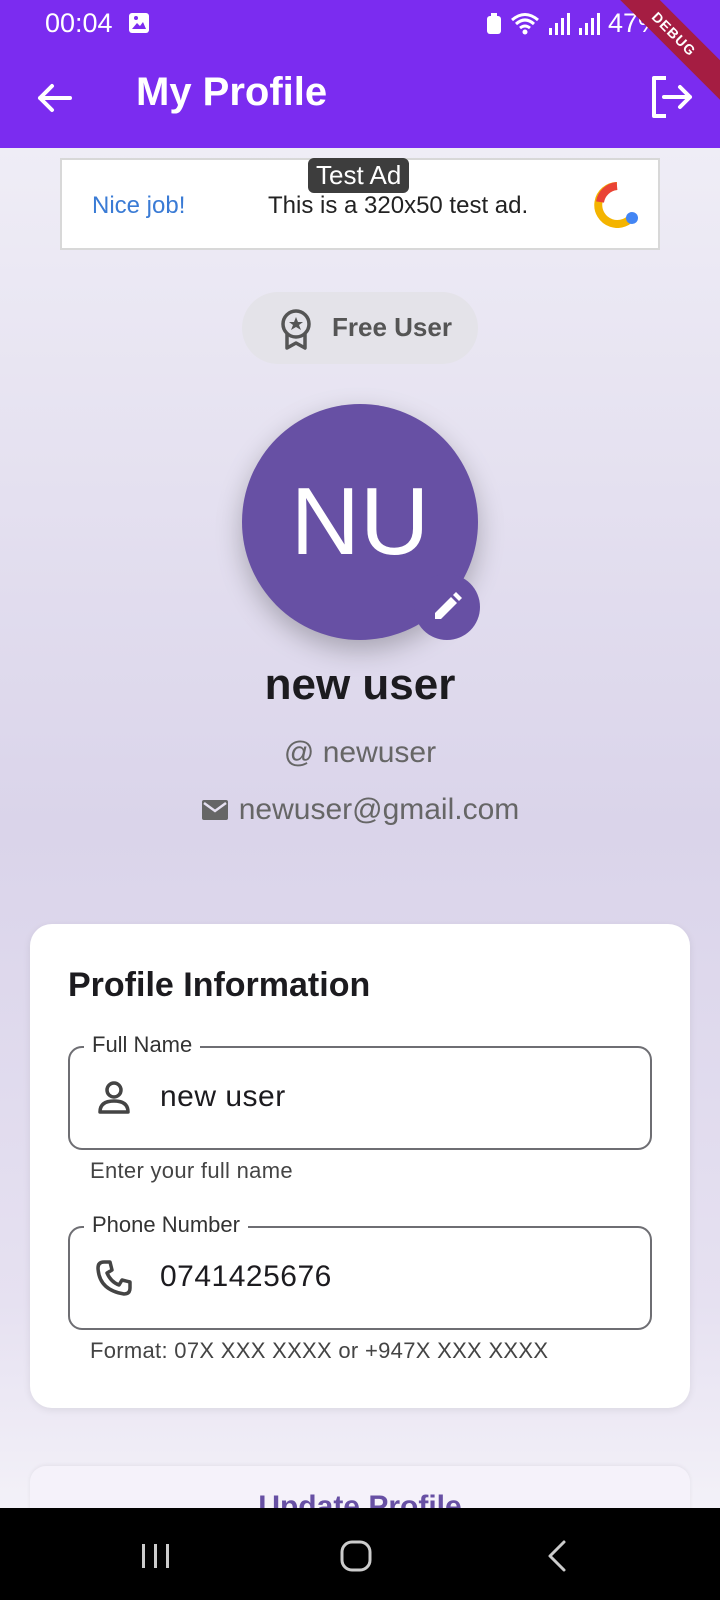 This screenshot has height=1600, width=720. Describe the element at coordinates (191, 1170) in the screenshot. I see `full-name-helper: Enter your full name` at that location.